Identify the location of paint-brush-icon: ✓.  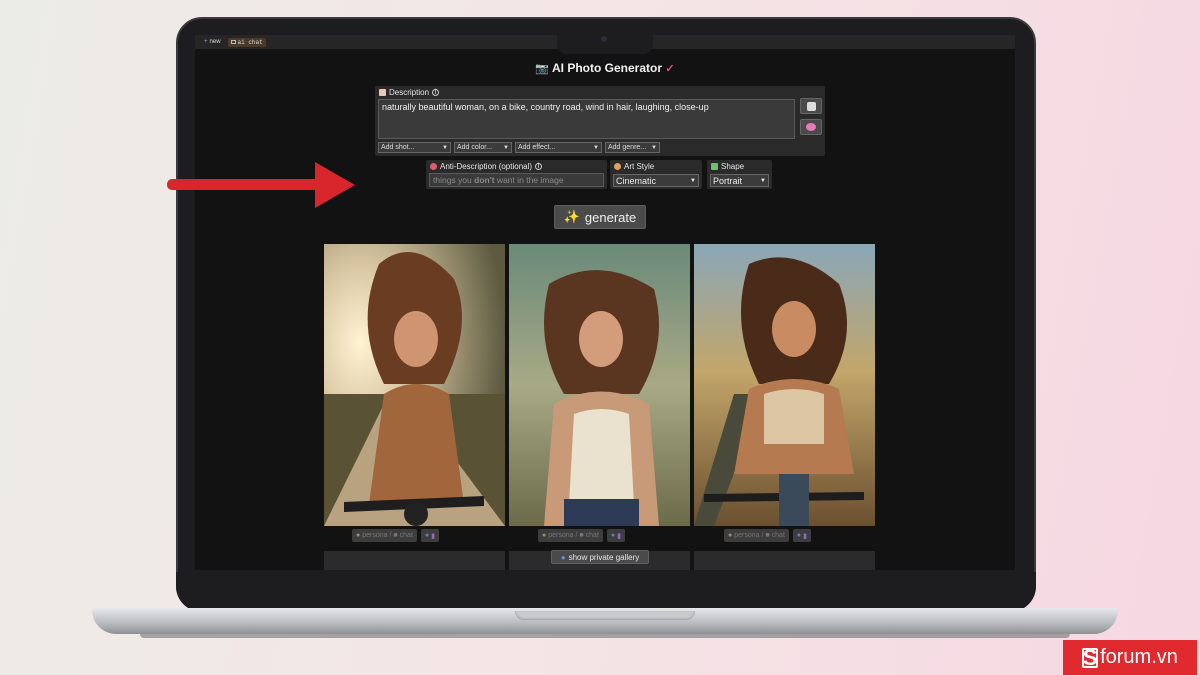
(670, 69).